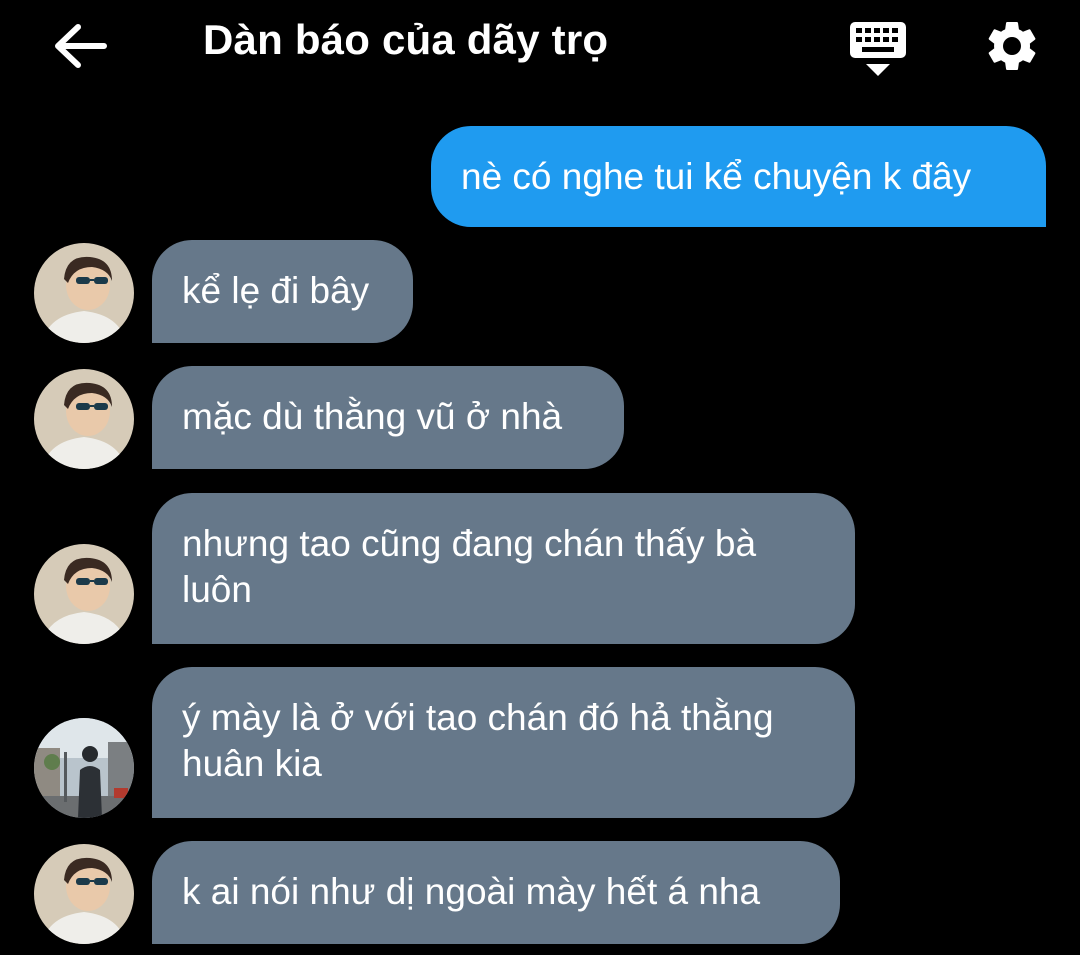  I want to click on message-bubble-incoming: k ai nói như dị ngoài mày hết á nha, so click(496, 892).